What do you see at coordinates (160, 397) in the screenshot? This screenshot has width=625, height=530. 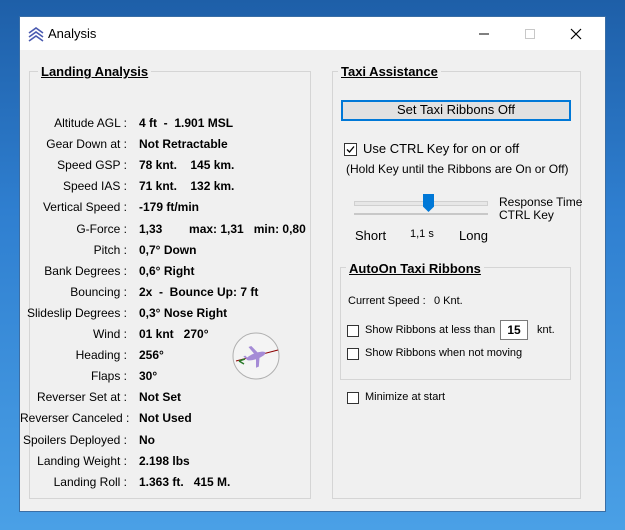 I see `reverser-set-value: Not Set` at bounding box center [160, 397].